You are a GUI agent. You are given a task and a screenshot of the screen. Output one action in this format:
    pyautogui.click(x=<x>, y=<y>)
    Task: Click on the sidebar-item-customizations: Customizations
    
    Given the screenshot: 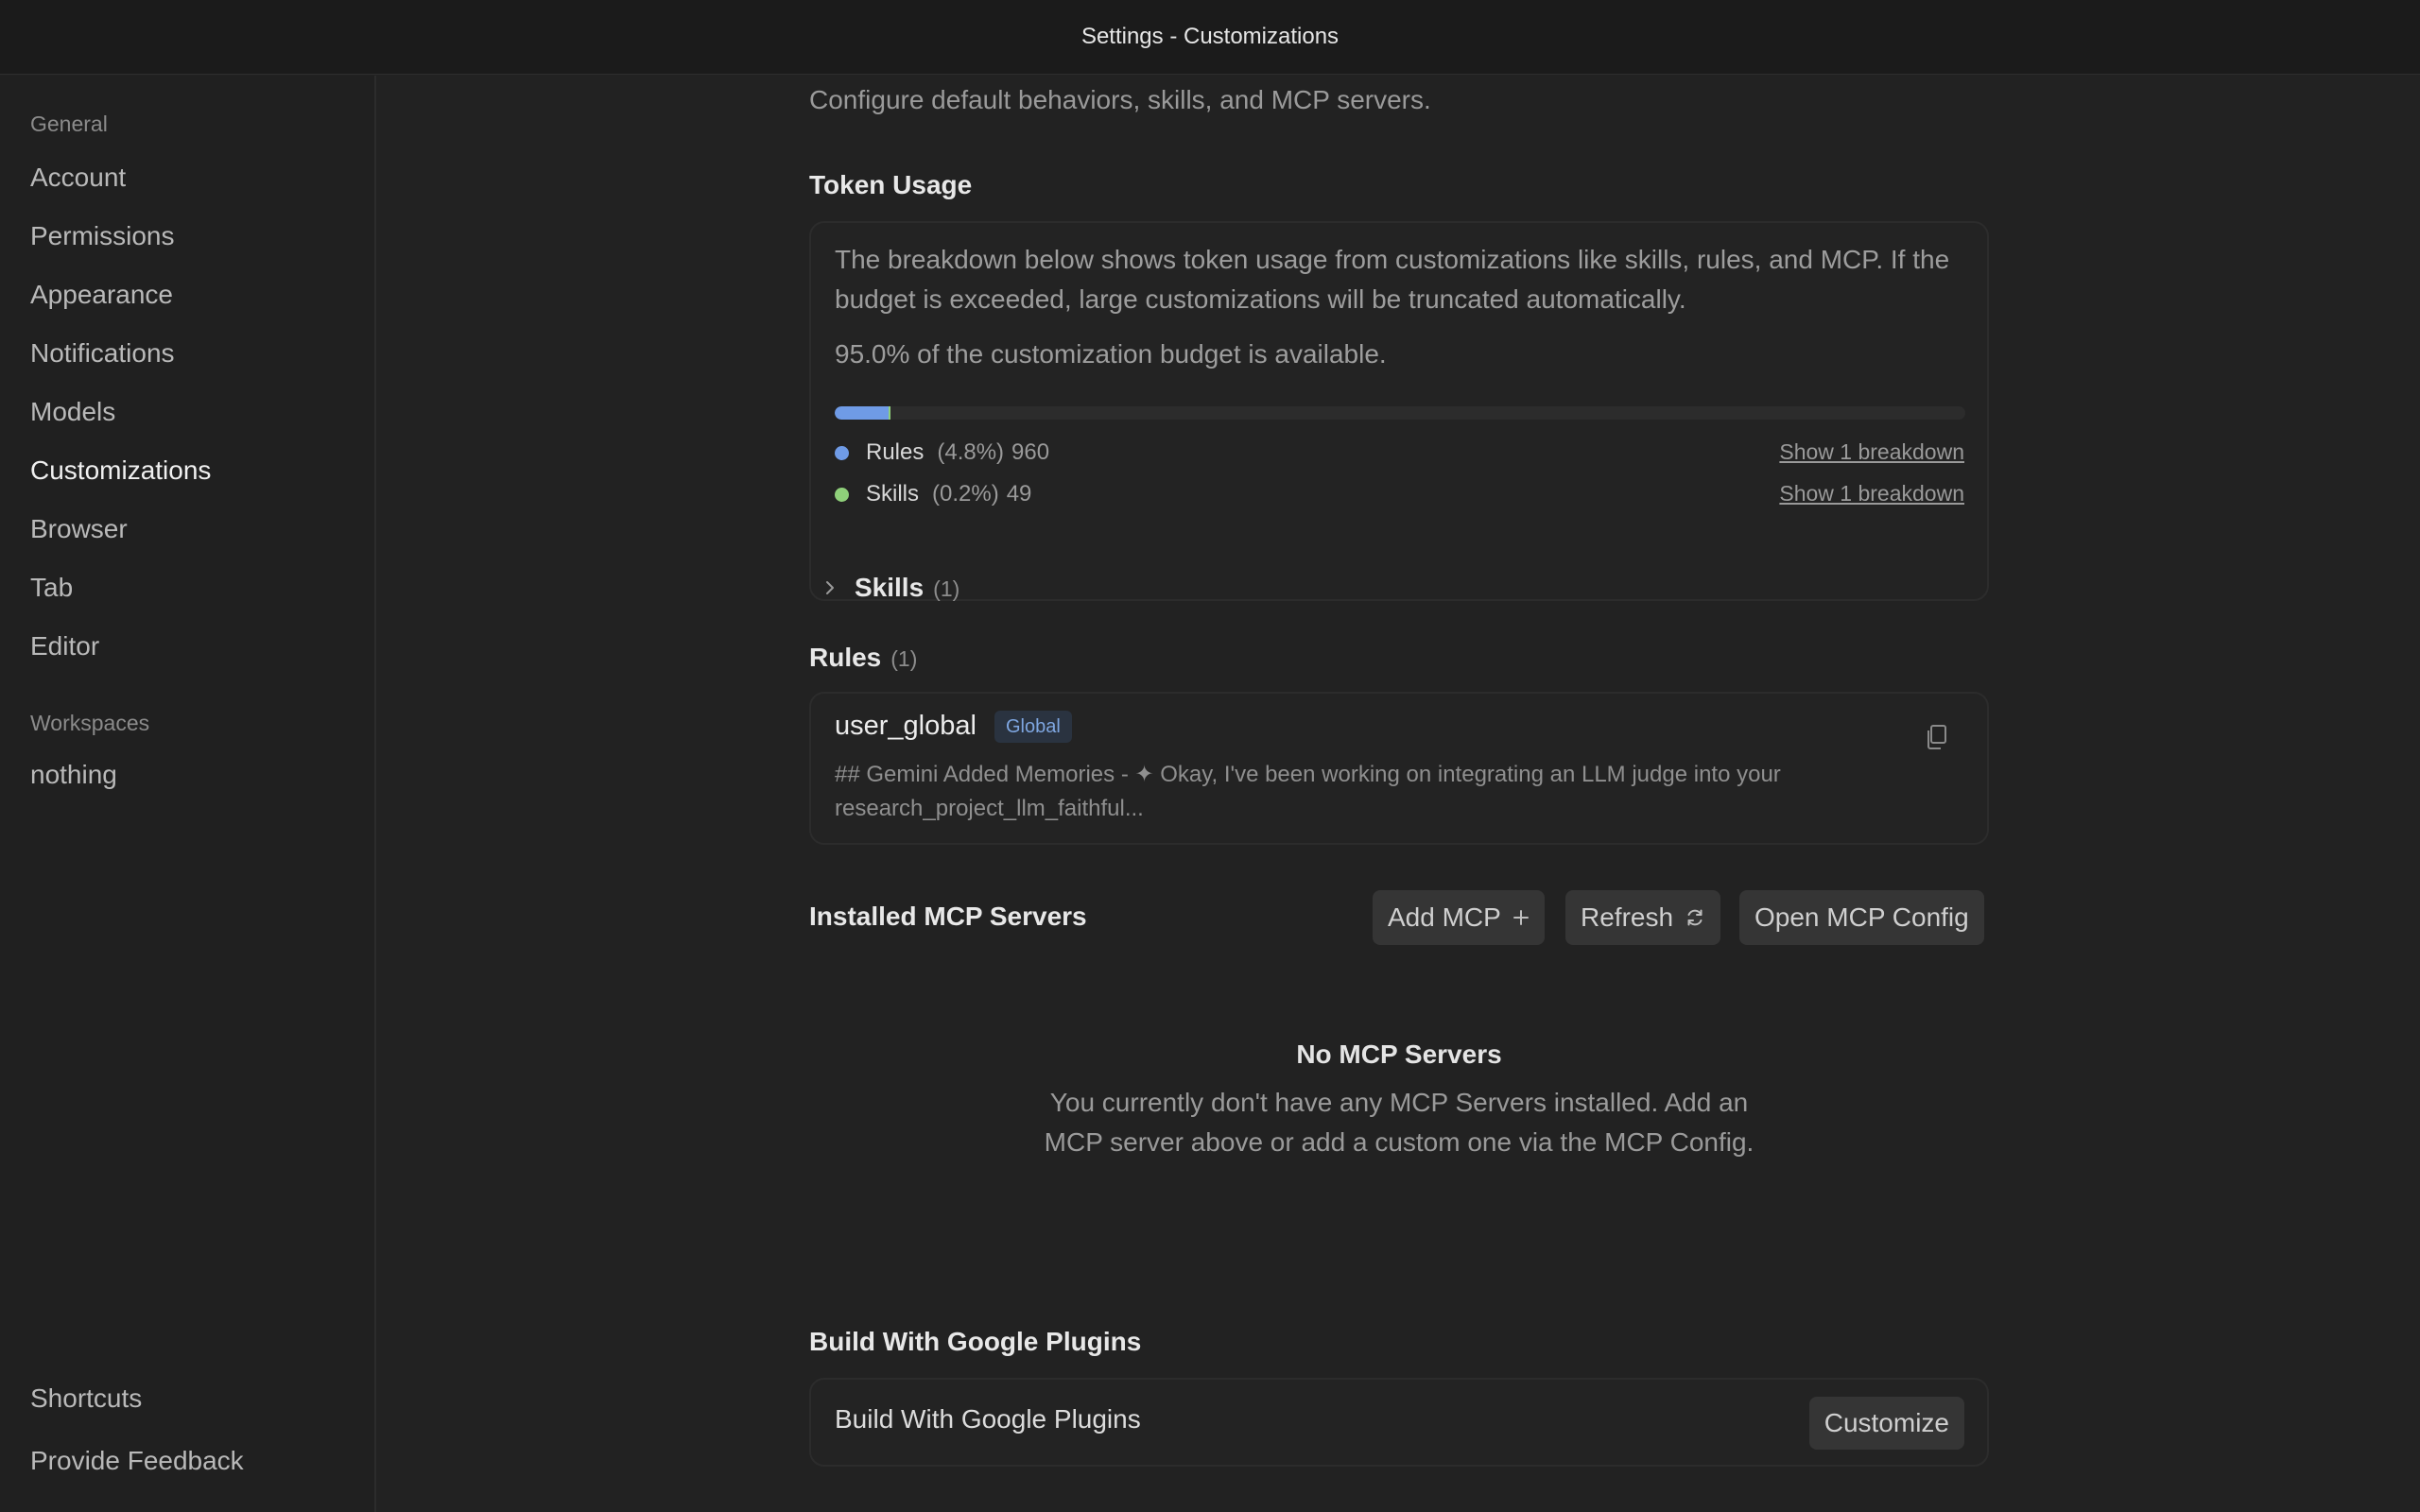 What is the action you would take?
    pyautogui.click(x=120, y=470)
    